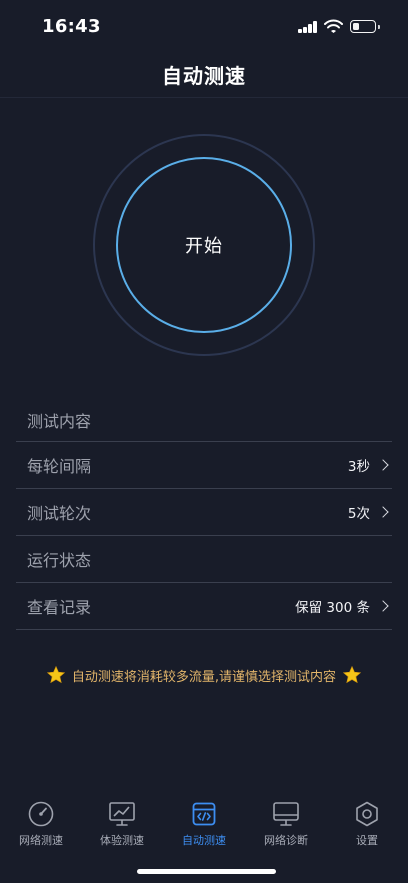 This screenshot has width=408, height=883. I want to click on tab-label: 自动测速, so click(204, 840).